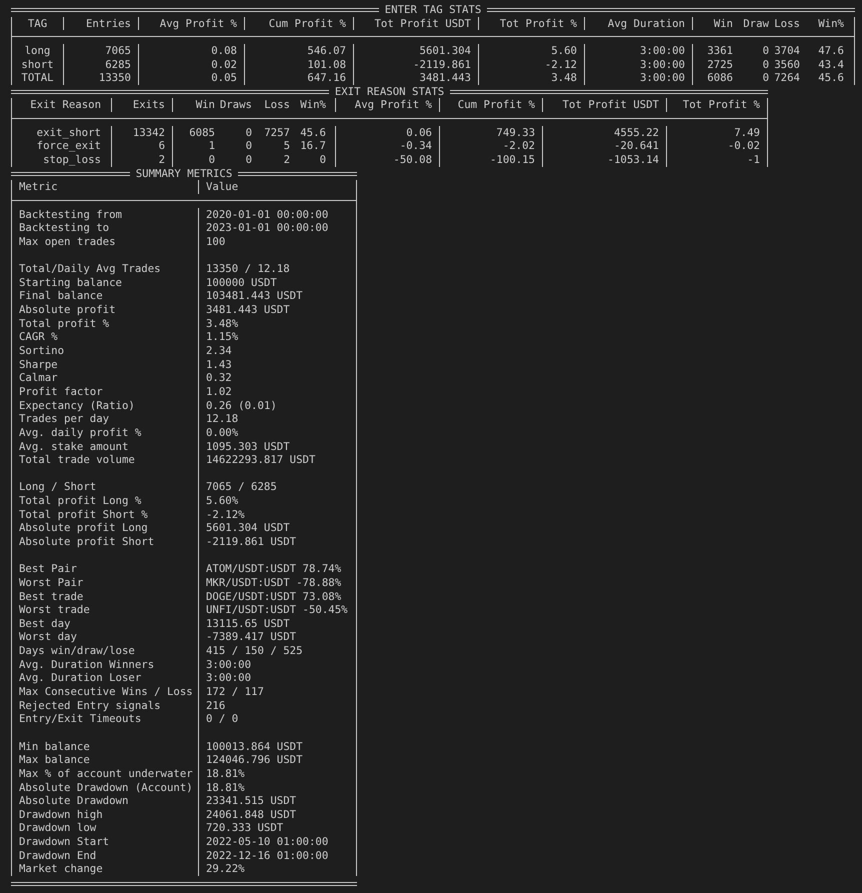 The image size is (862, 893). What do you see at coordinates (251, 814) in the screenshot?
I see `metric-value: 24061.848 USDT` at bounding box center [251, 814].